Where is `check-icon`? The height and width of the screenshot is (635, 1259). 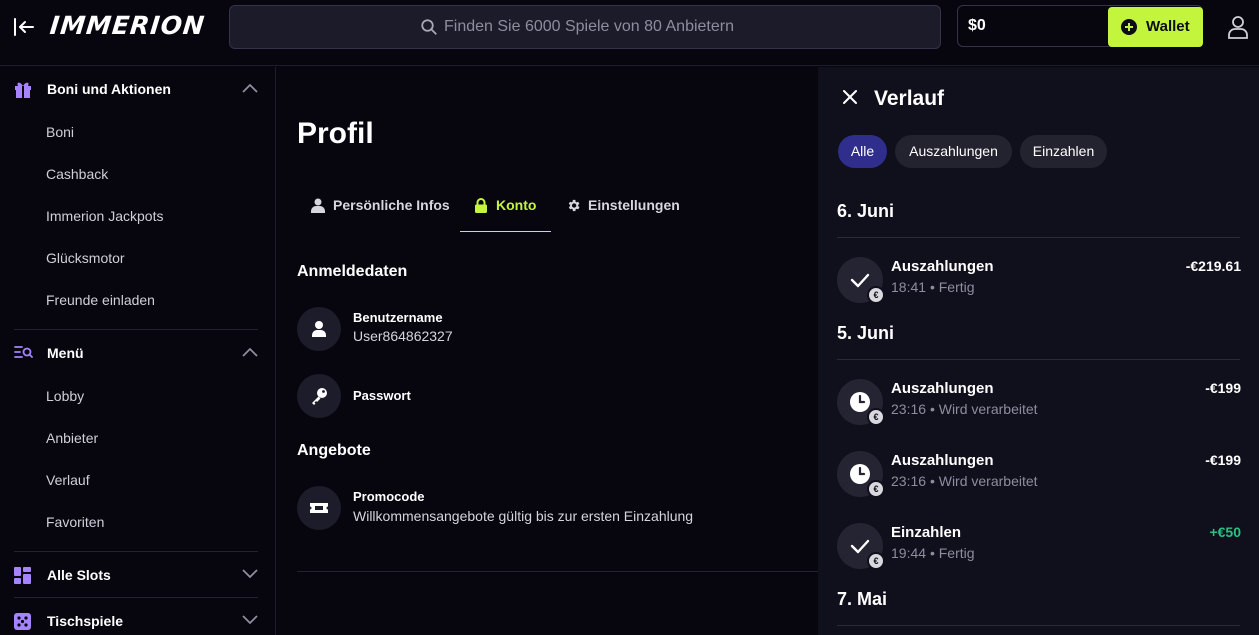 check-icon is located at coordinates (860, 280).